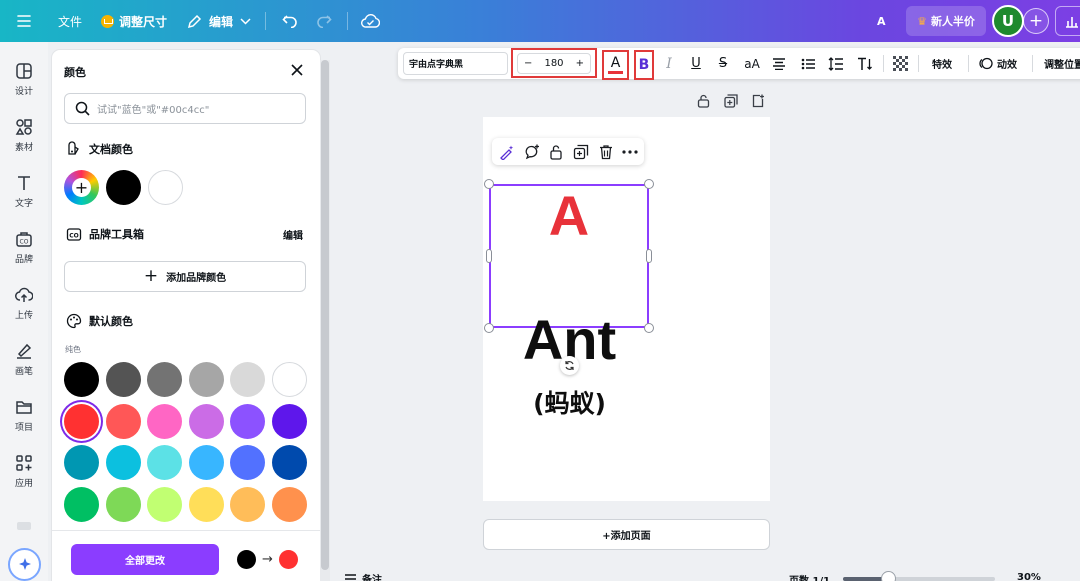  What do you see at coordinates (24, 420) in the screenshot?
I see `rail-item-projects: 项目` at bounding box center [24, 420].